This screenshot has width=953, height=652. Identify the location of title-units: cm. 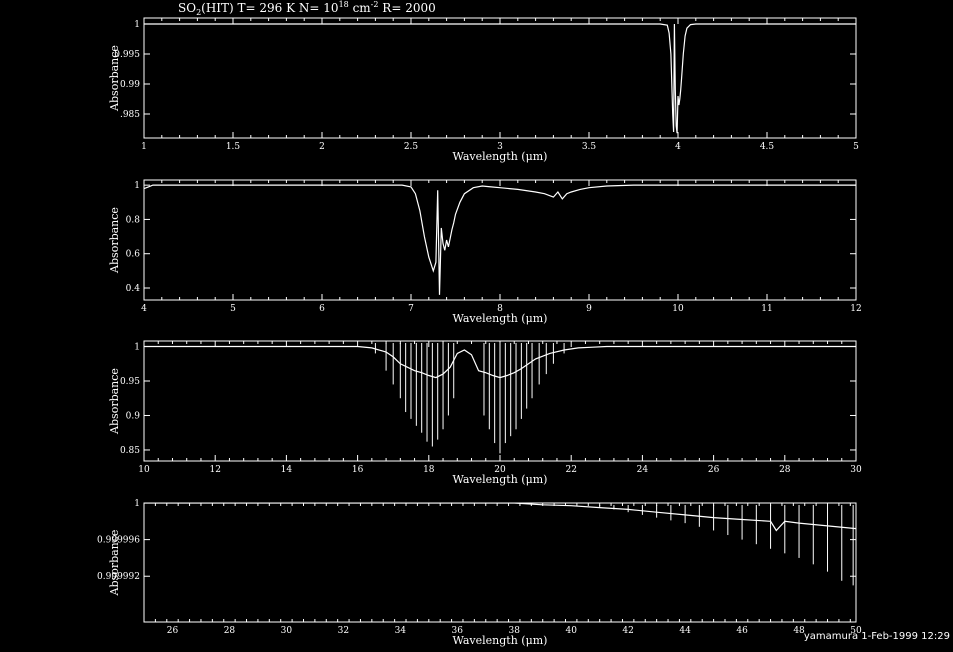
(360, 8).